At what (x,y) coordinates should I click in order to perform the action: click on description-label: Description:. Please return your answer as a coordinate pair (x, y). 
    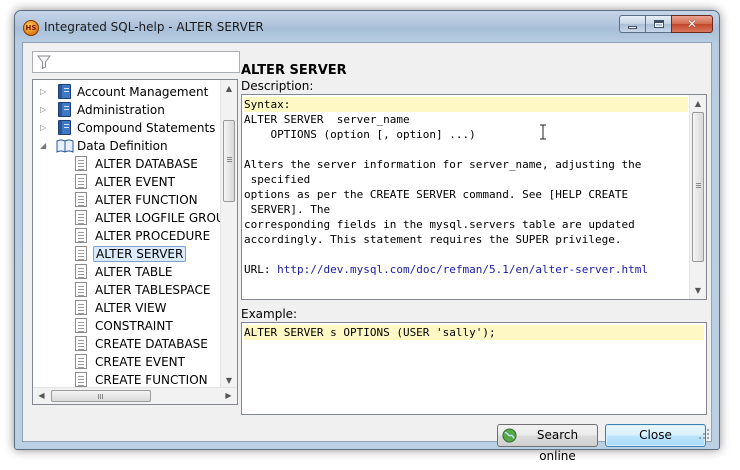
    Looking at the image, I should click on (277, 86).